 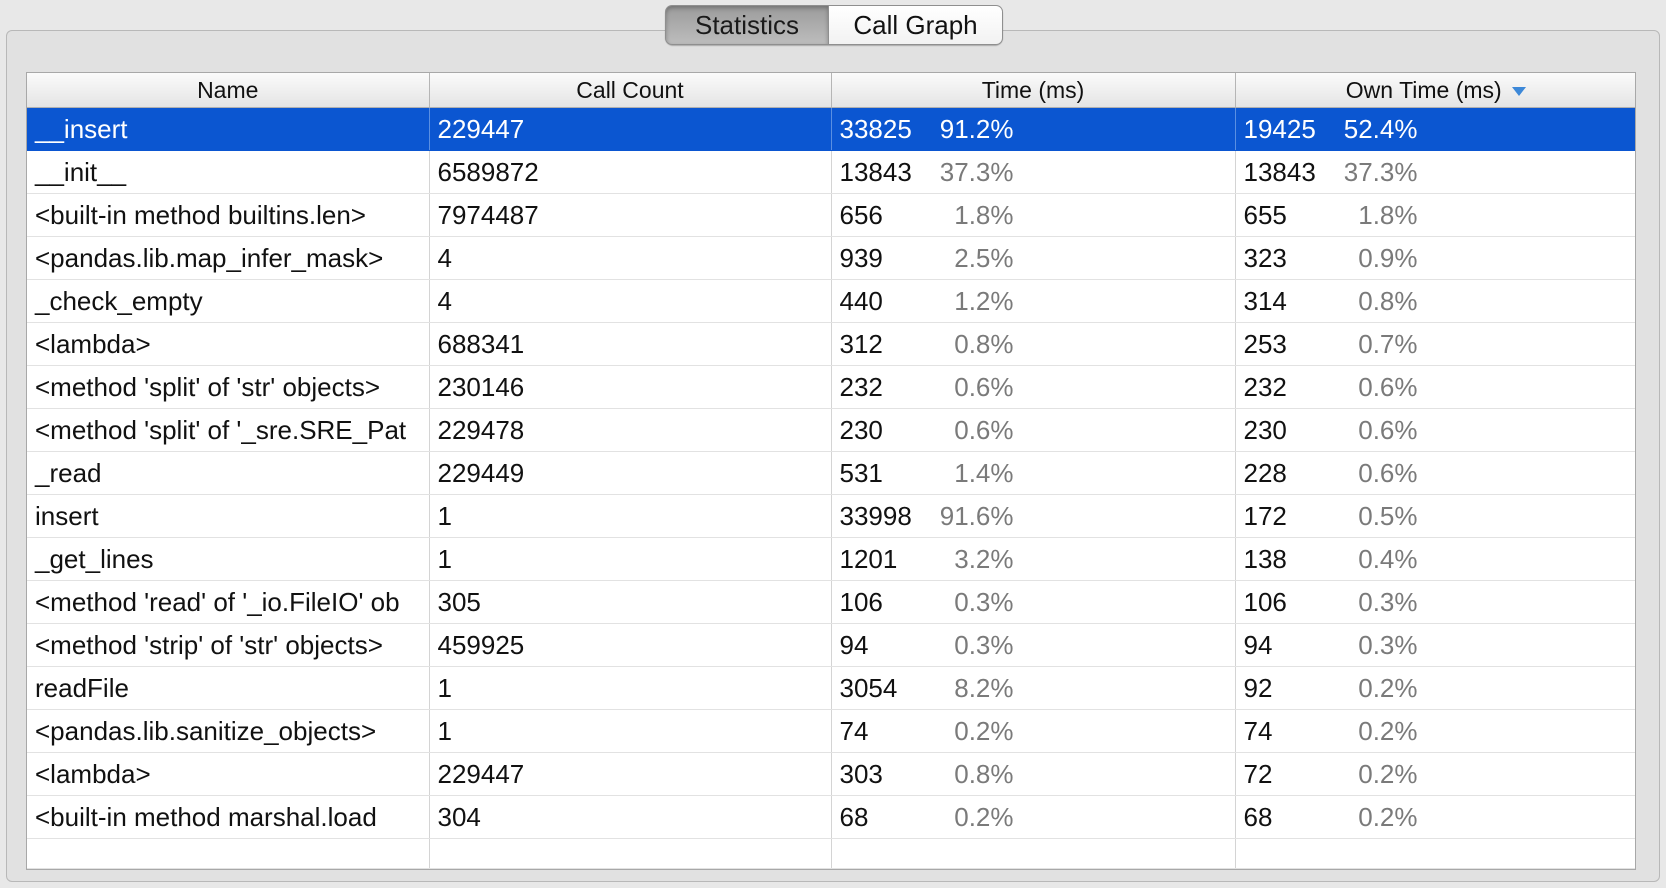 I want to click on column-header-call-count: Call Count, so click(x=630, y=90).